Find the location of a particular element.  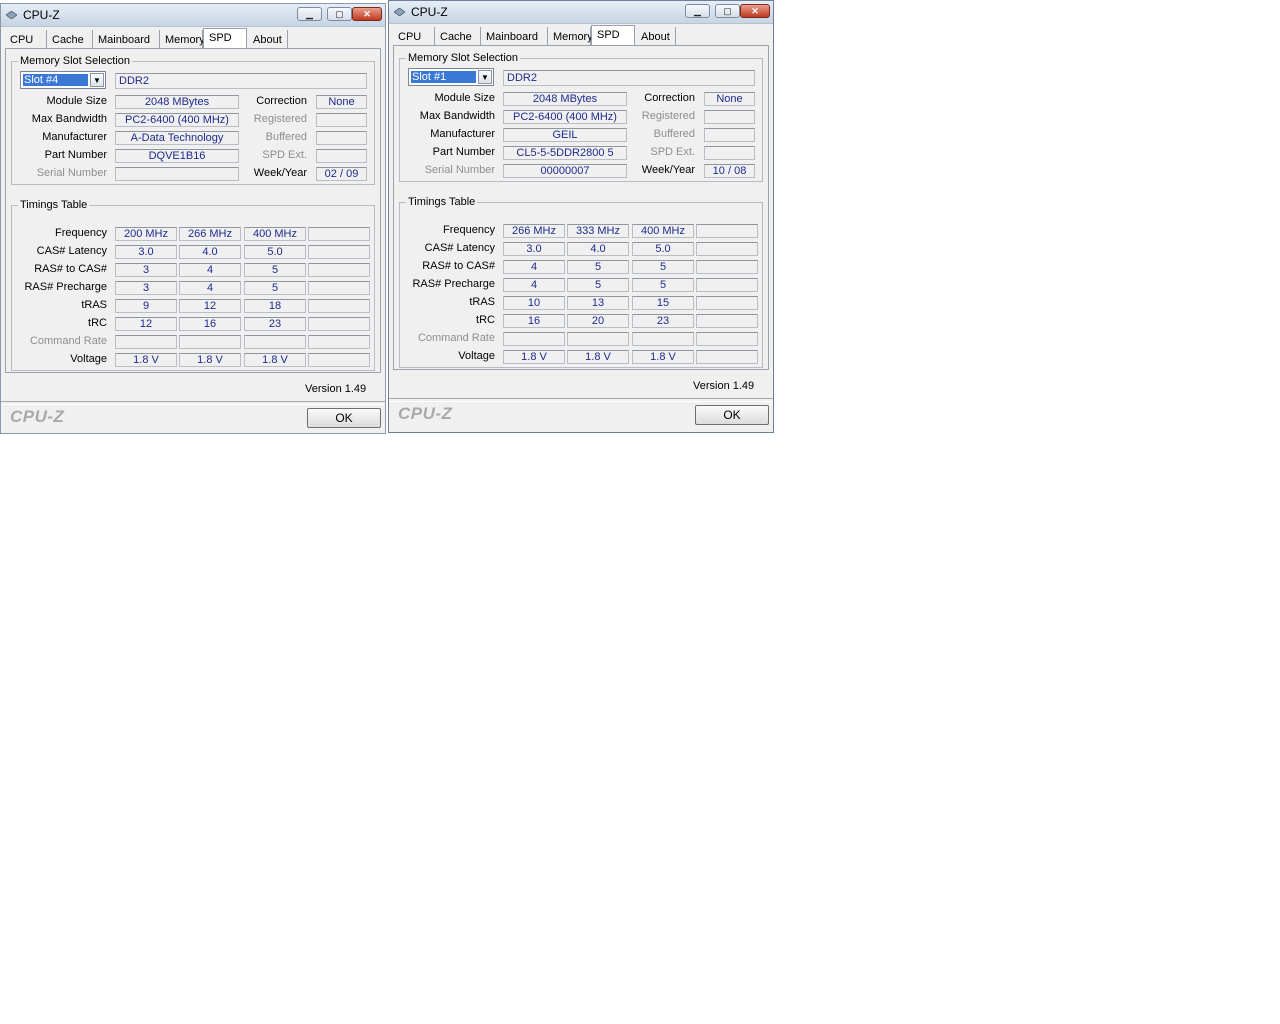

correction-label: Correction is located at coordinates (669, 98).